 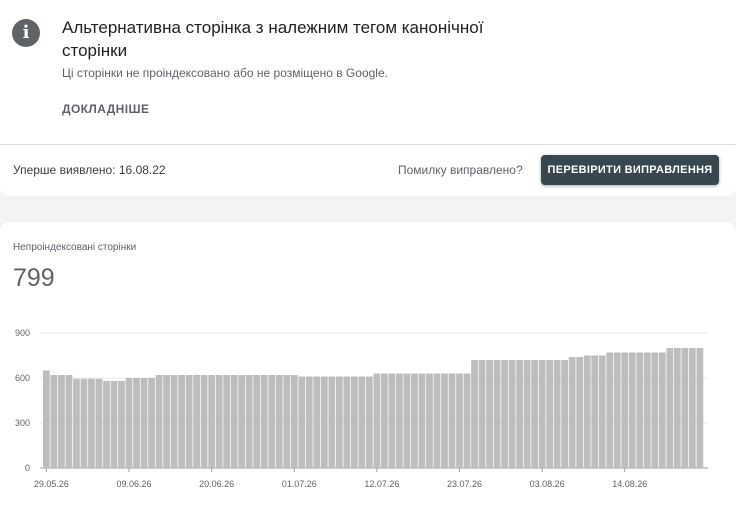 I want to click on x-tick-label: 29.05.26, so click(x=51, y=484).